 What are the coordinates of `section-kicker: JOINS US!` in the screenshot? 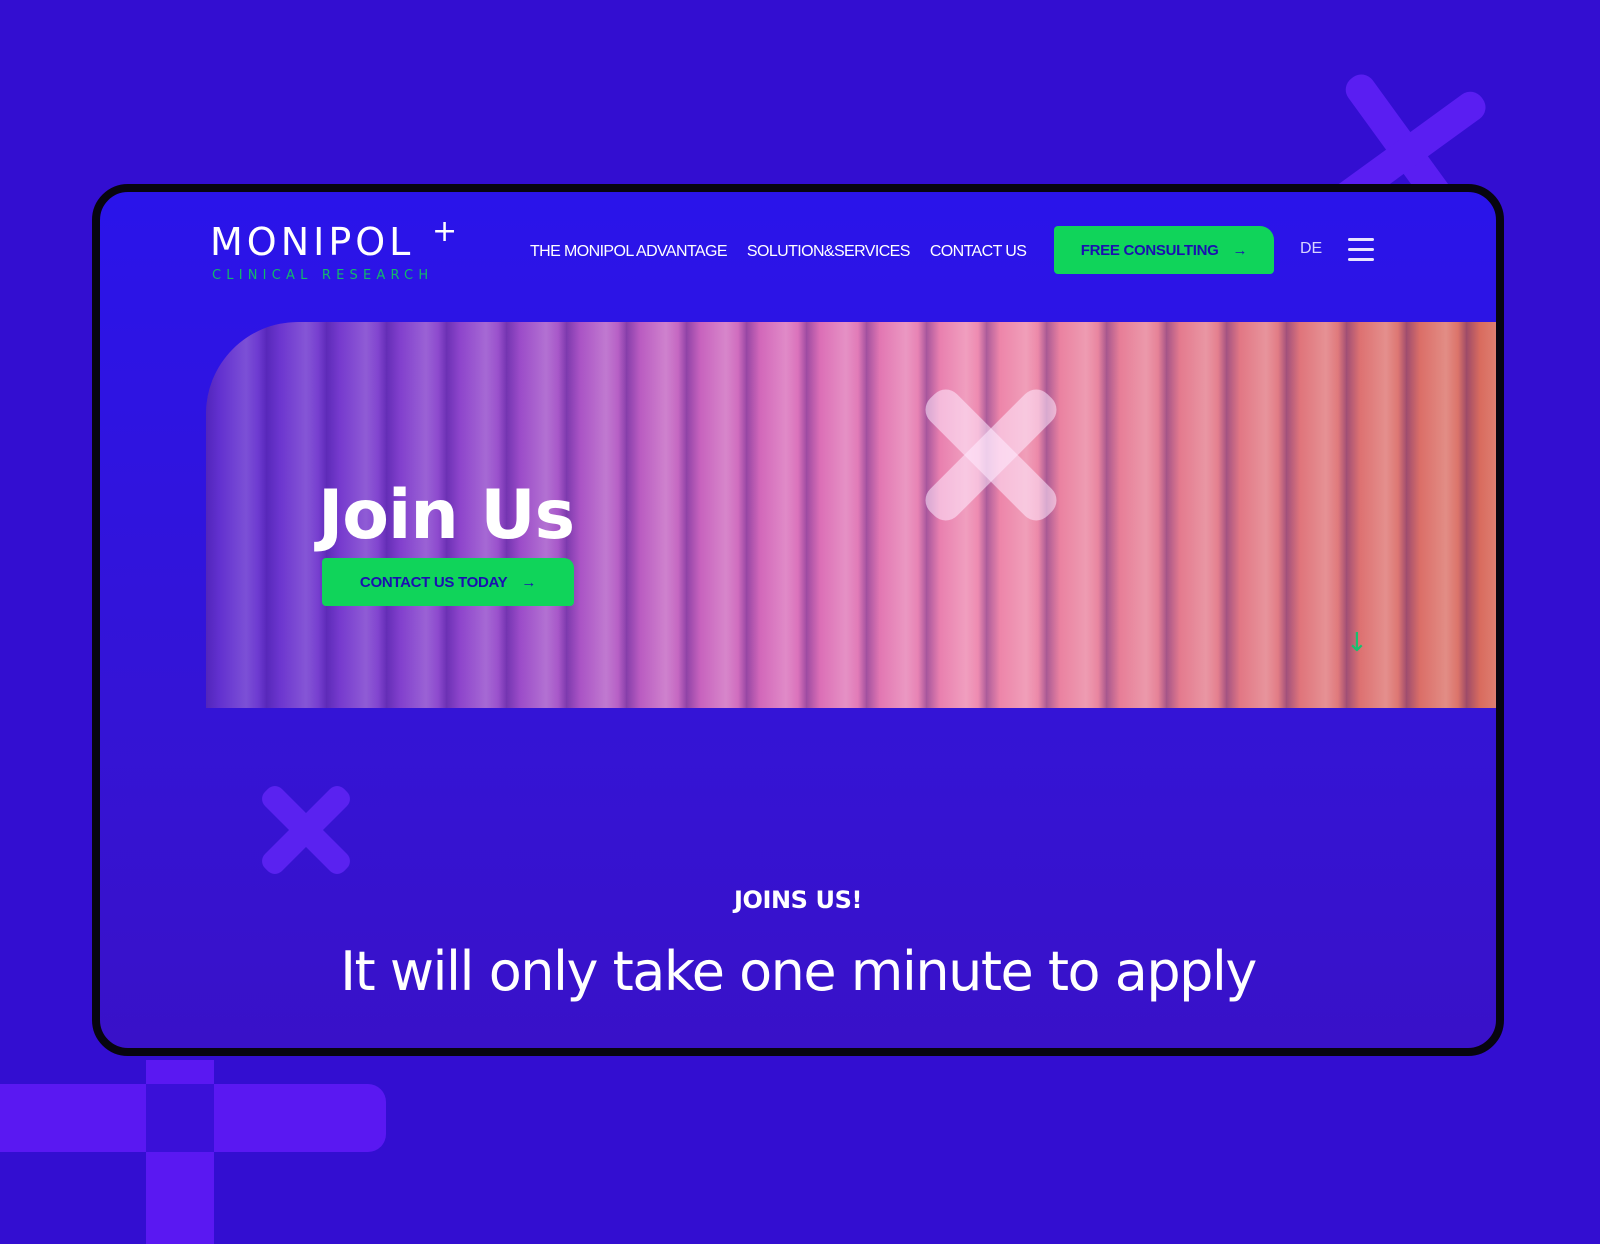 It's located at (798, 900).